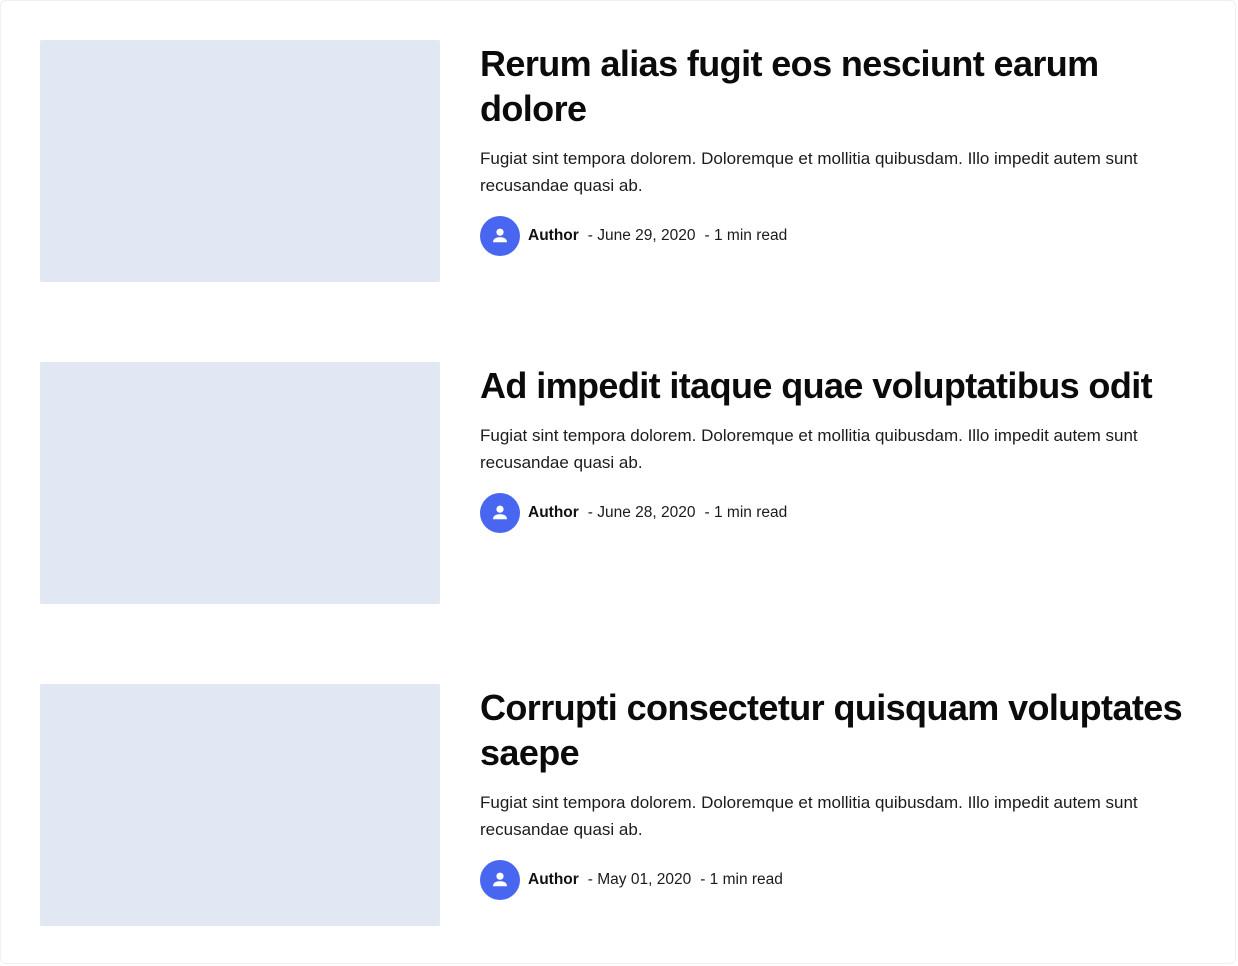  I want to click on post-date: - June 28, 2020, so click(641, 512).